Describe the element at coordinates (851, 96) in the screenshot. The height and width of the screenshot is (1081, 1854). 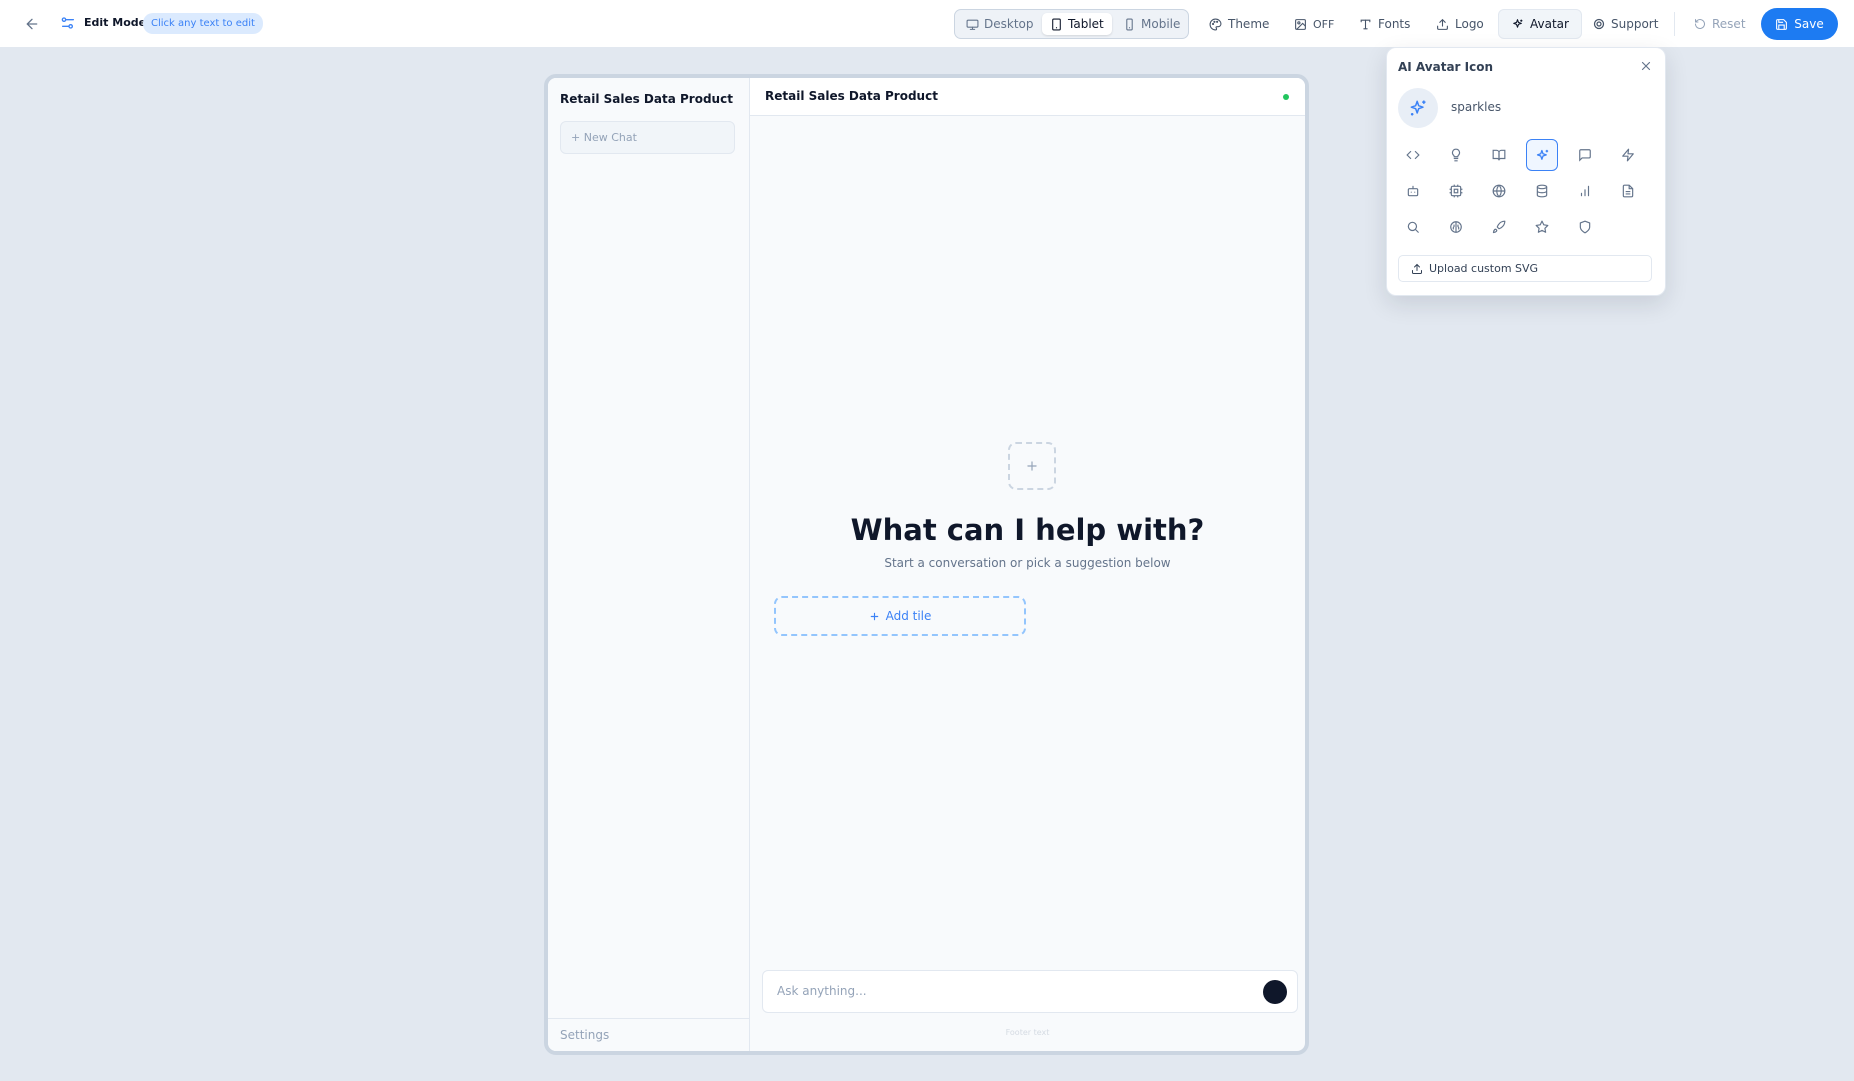
I see `chat-header-title: Retail Sales Data Product` at that location.